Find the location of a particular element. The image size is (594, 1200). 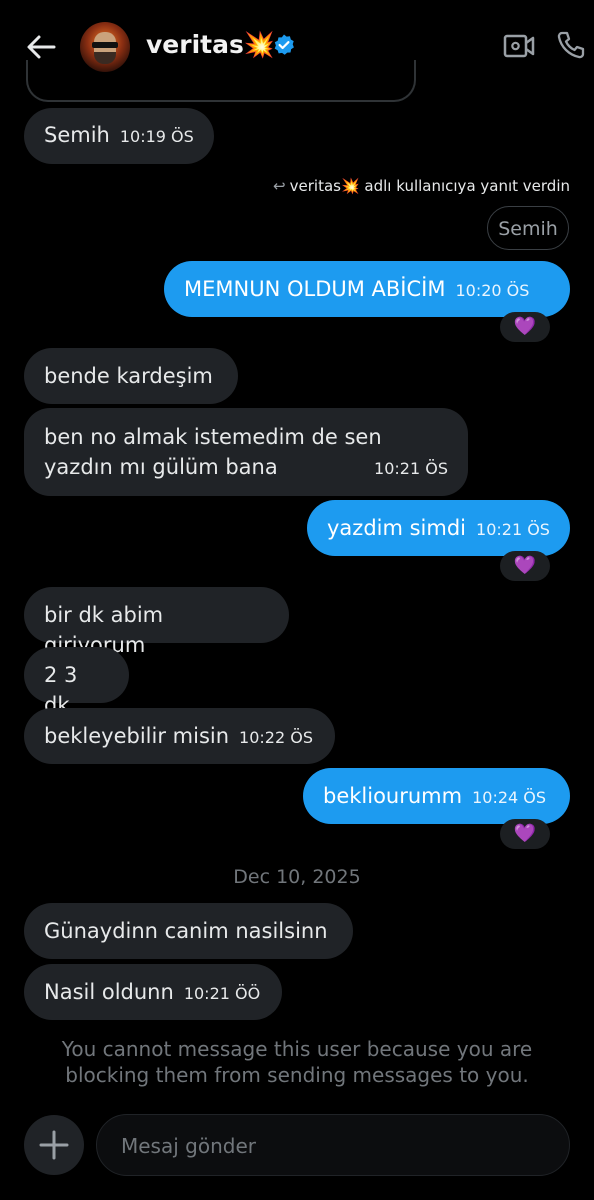

message-time: 10:24 ÖS is located at coordinates (509, 797).